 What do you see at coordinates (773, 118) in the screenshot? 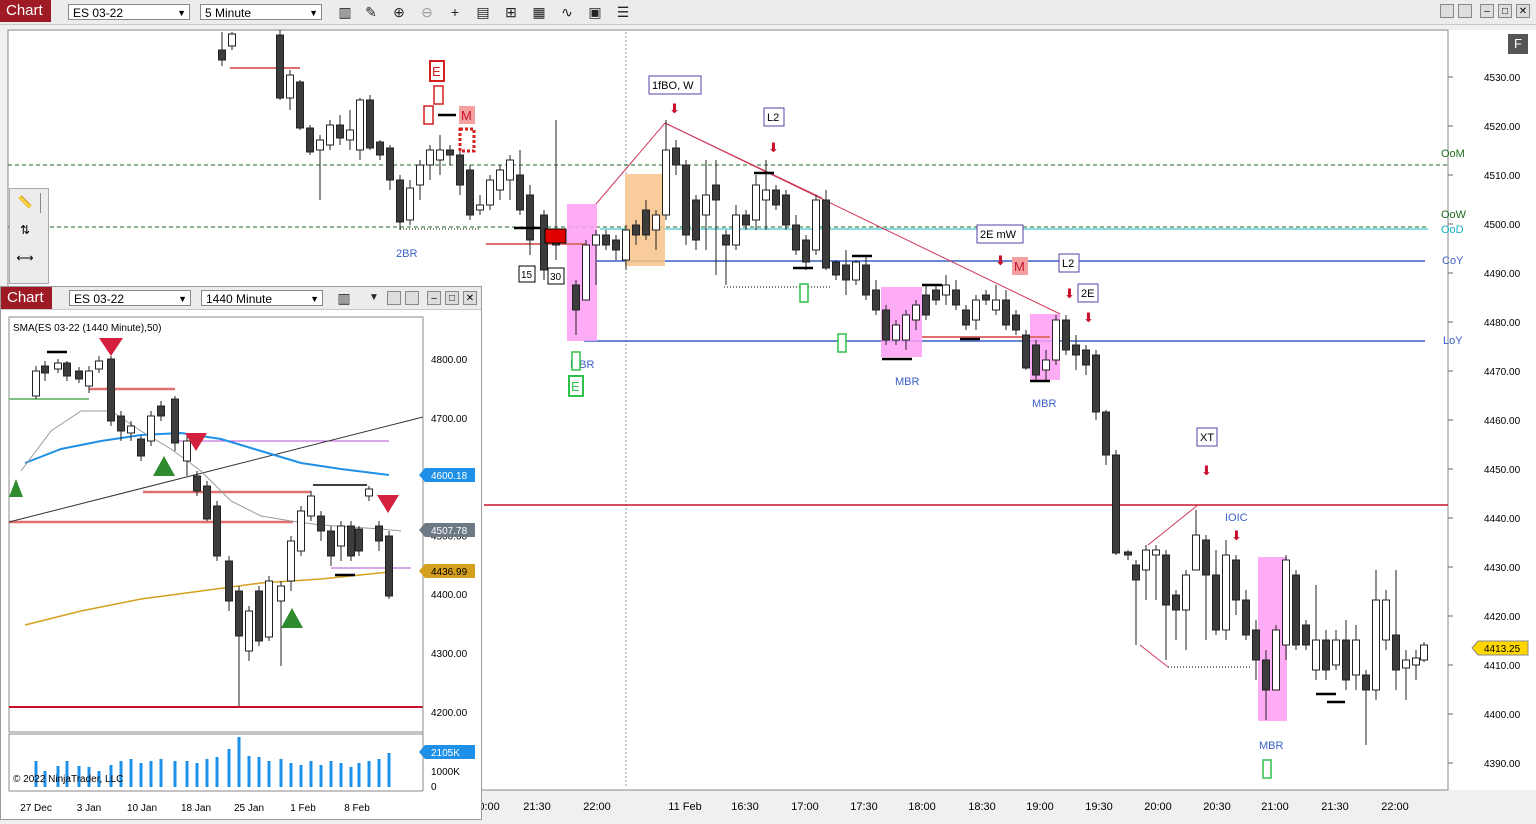
I see `annotation-l2: L2` at bounding box center [773, 118].